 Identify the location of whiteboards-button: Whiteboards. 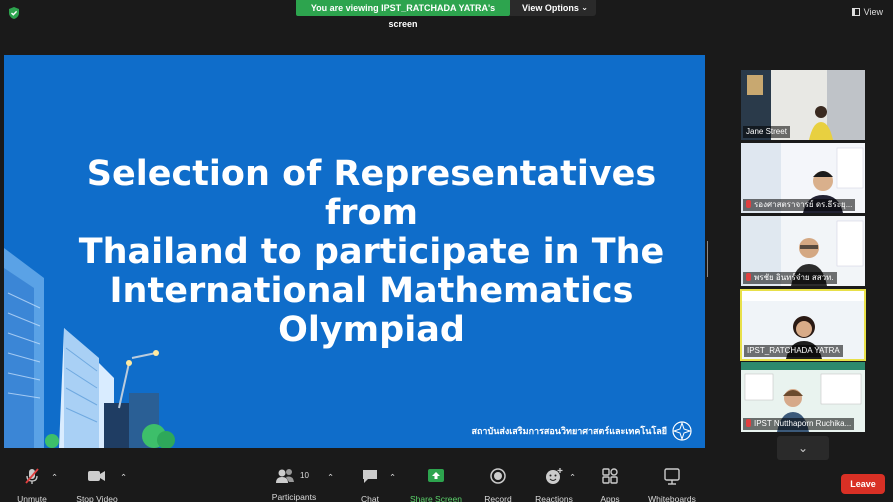
(672, 484).